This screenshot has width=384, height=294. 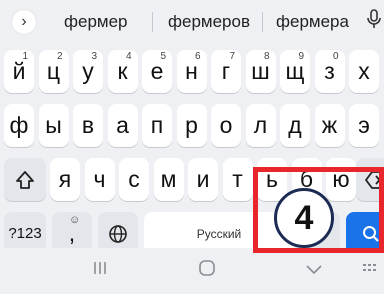 I want to click on key-hint: 8, so click(x=266, y=56).